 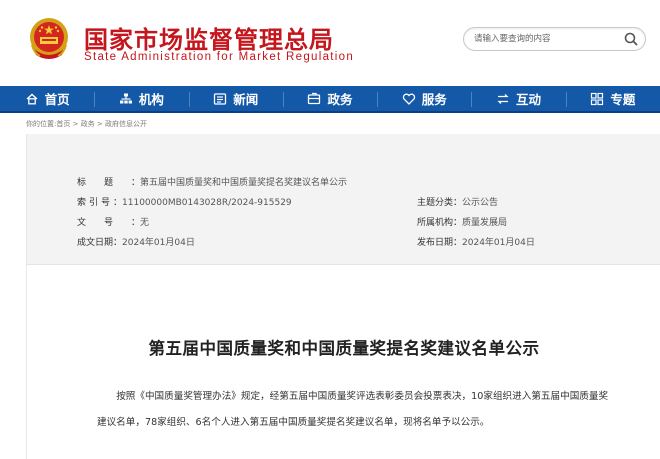 I want to click on search-icon, so click(x=631, y=39).